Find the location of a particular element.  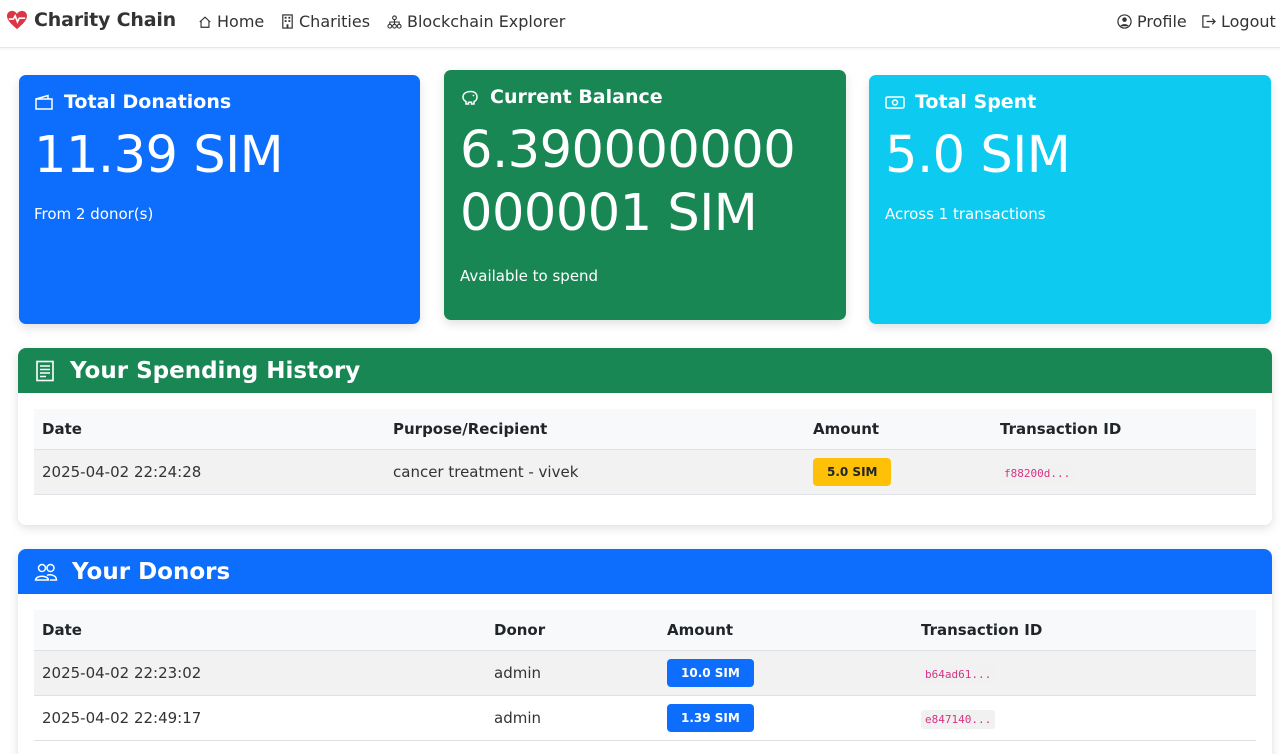

donors-title: Your Donors is located at coordinates (151, 571).